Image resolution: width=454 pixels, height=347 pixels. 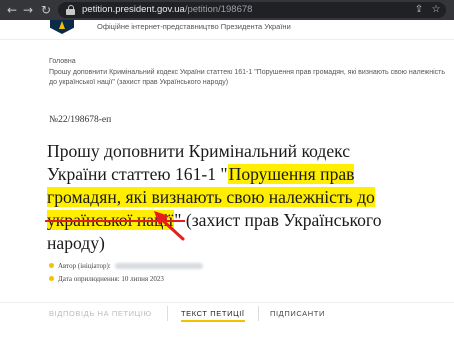 What do you see at coordinates (419, 10) in the screenshot?
I see `share-icon: ⇪` at bounding box center [419, 10].